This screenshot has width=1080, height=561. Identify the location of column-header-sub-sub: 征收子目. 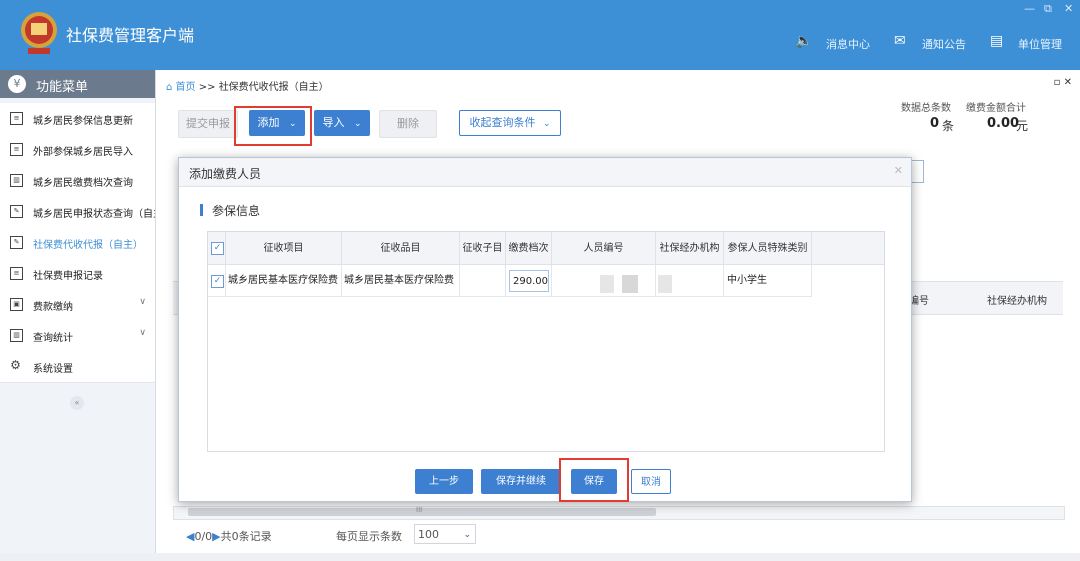
(483, 248).